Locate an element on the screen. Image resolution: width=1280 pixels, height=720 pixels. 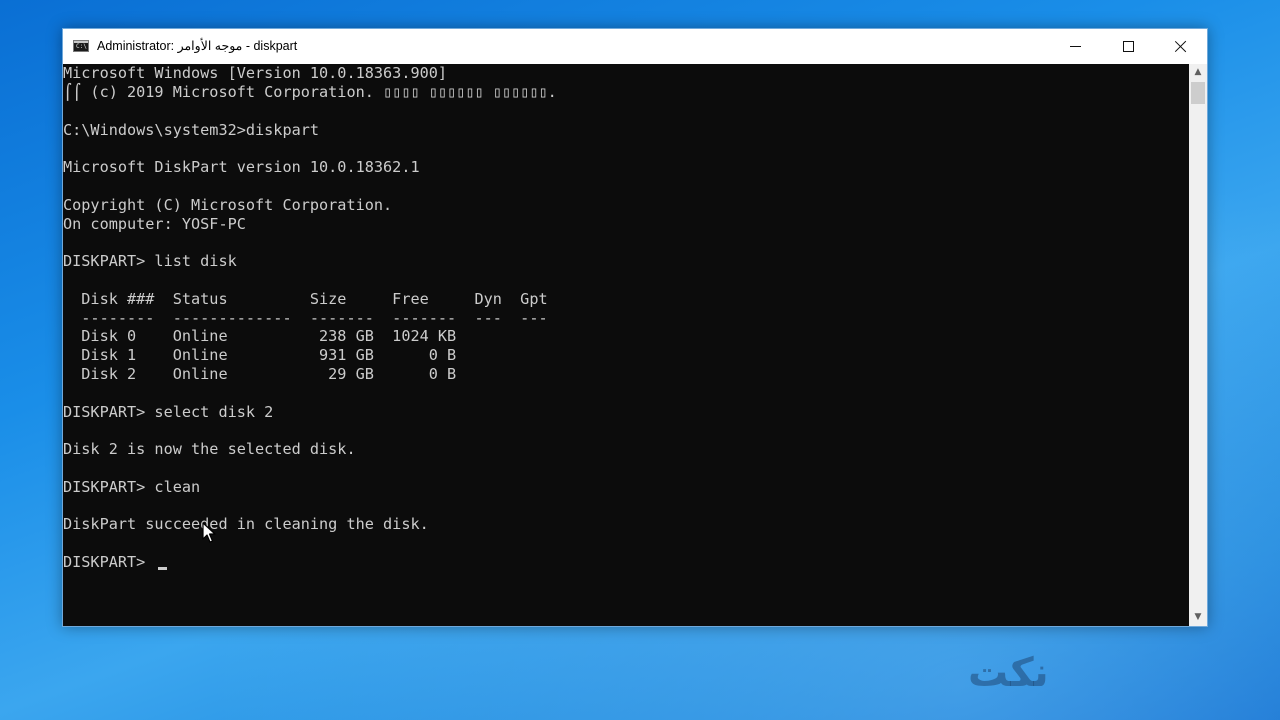
console-line: DiskPart succeeded in cleaning the disk. is located at coordinates (246, 524).